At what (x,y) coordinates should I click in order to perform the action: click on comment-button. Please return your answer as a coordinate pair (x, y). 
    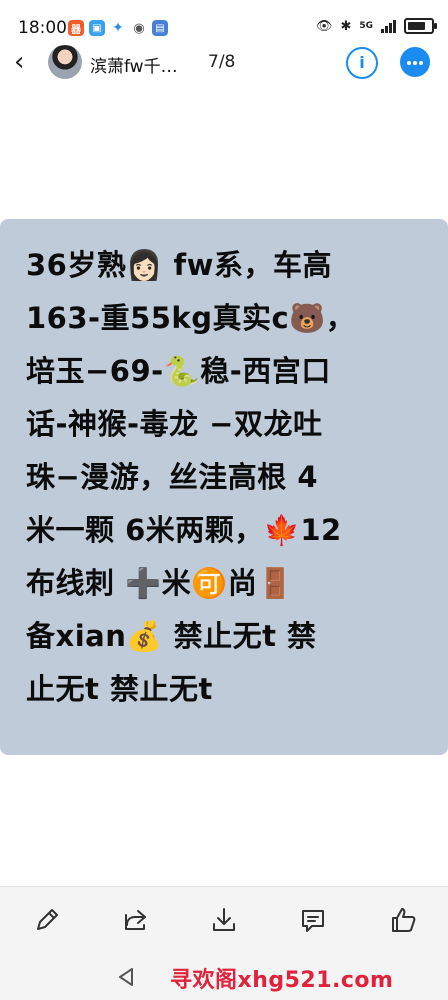
    Looking at the image, I should click on (313, 920).